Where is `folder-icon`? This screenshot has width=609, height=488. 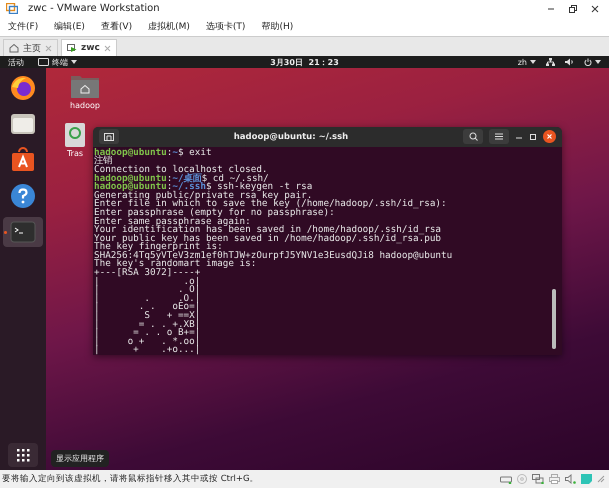
folder-icon is located at coordinates (23, 124).